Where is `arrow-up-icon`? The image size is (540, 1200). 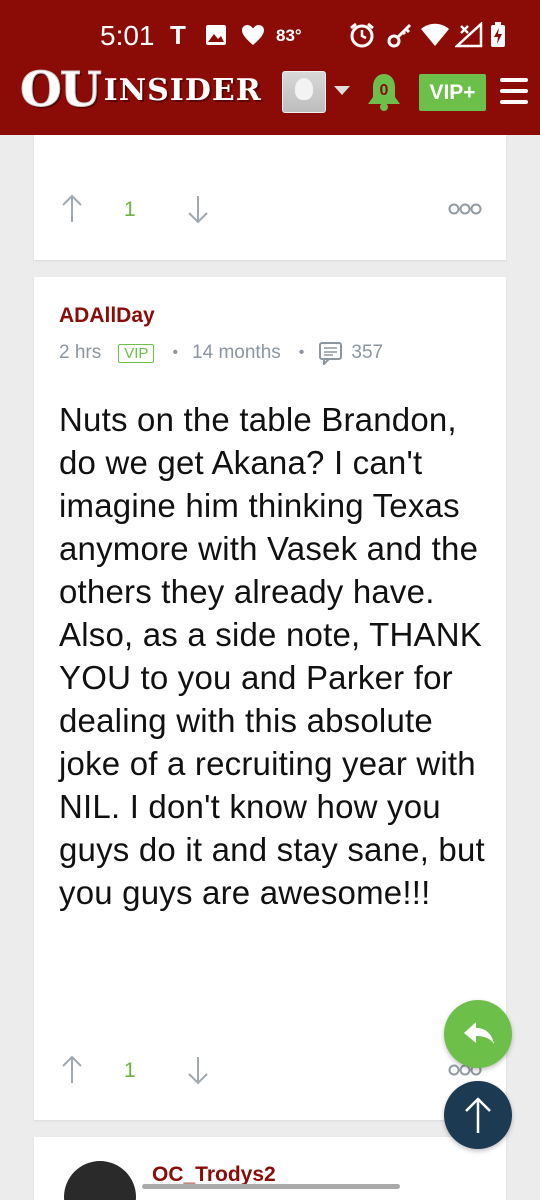 arrow-up-icon is located at coordinates (478, 1115).